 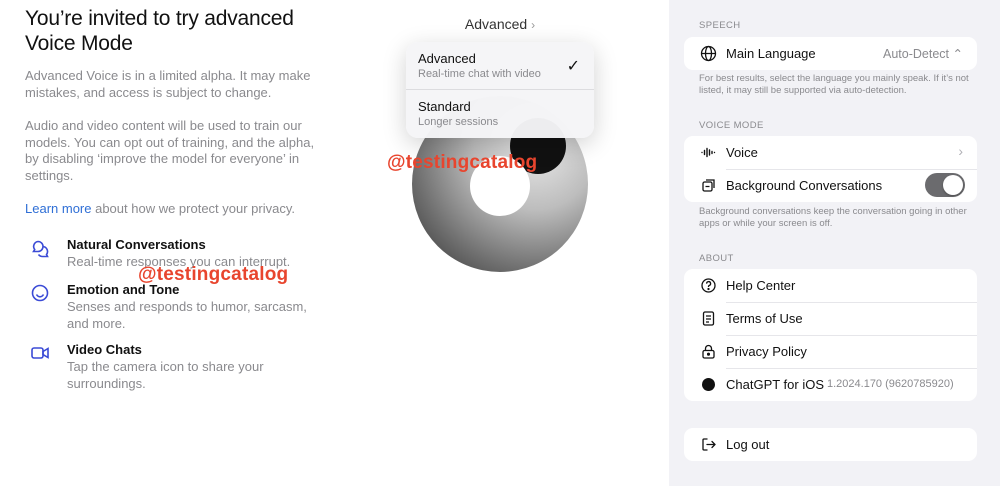 What do you see at coordinates (742, 152) in the screenshot?
I see `voice-label: Voice` at bounding box center [742, 152].